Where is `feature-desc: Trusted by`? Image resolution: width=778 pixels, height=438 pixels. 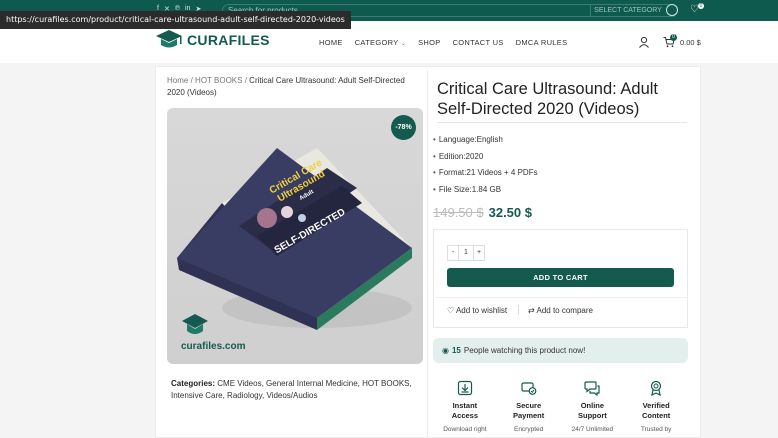 feature-desc: Trusted by is located at coordinates (656, 429).